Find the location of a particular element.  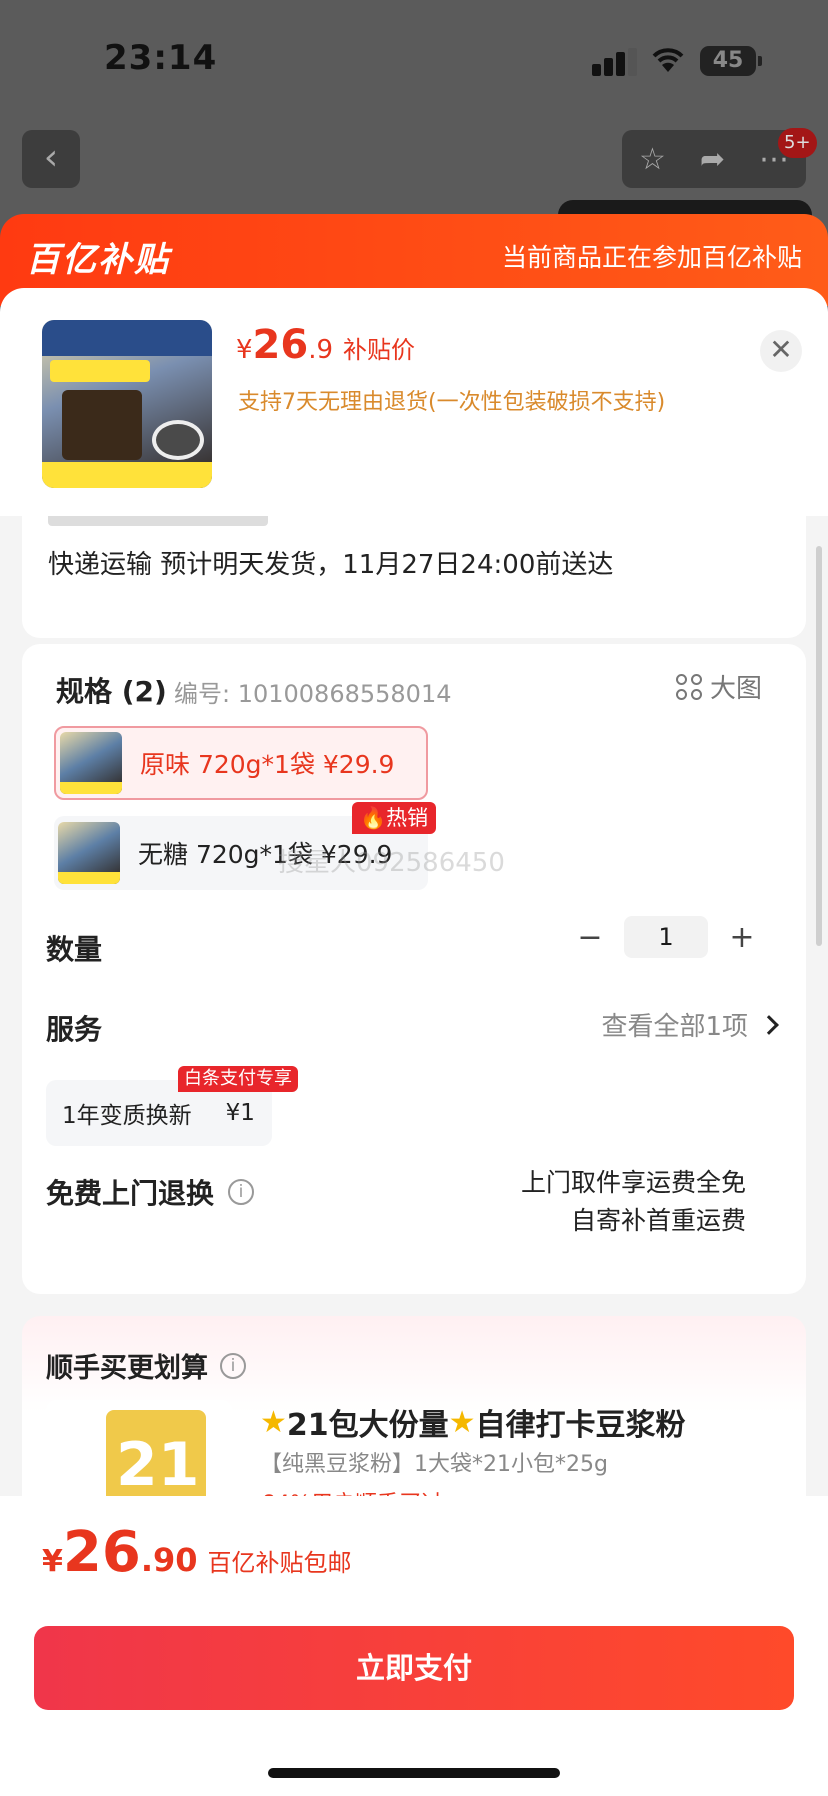

message-badge: 5+ is located at coordinates (797, 143).